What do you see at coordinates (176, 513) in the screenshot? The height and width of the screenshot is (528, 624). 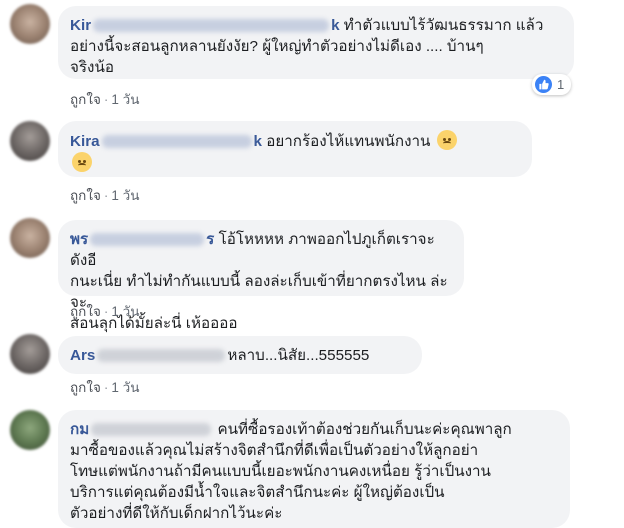 I see `comment-text-line: ตัวอย่างที่ดีให้กับเด็กฝากไว้นะค่ะ` at bounding box center [176, 513].